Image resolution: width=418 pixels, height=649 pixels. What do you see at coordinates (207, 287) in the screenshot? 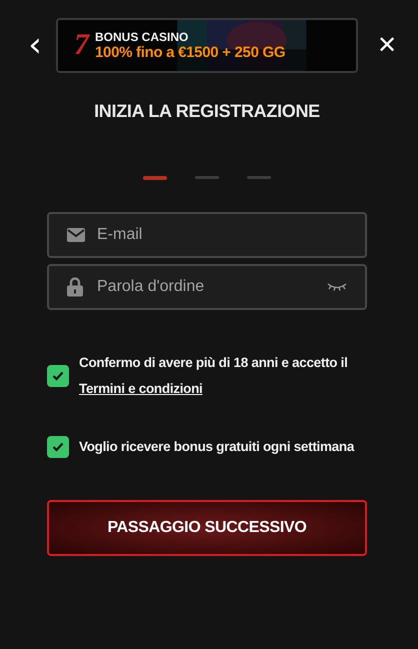
I see `password-field: Parola d'ordine` at bounding box center [207, 287].